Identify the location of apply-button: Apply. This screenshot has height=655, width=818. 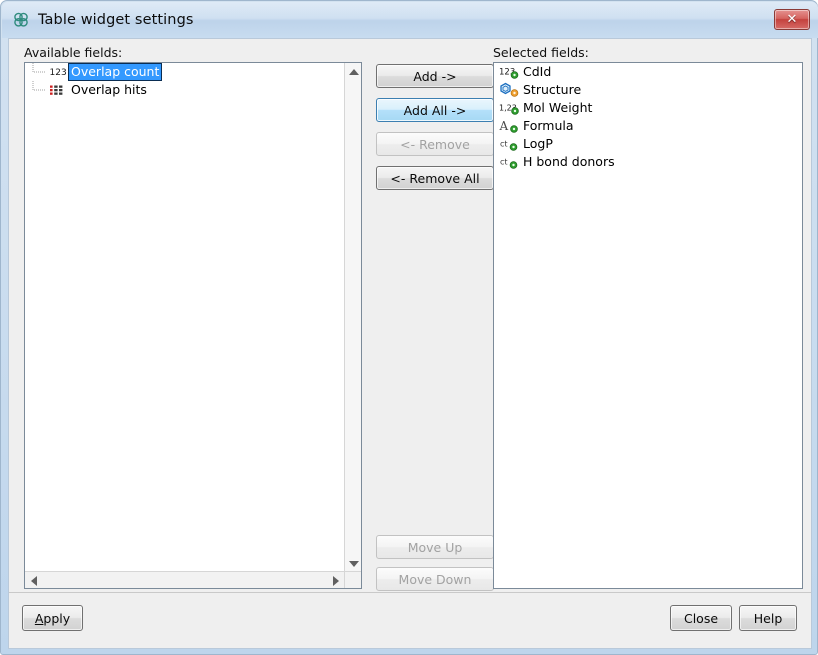
(52, 618).